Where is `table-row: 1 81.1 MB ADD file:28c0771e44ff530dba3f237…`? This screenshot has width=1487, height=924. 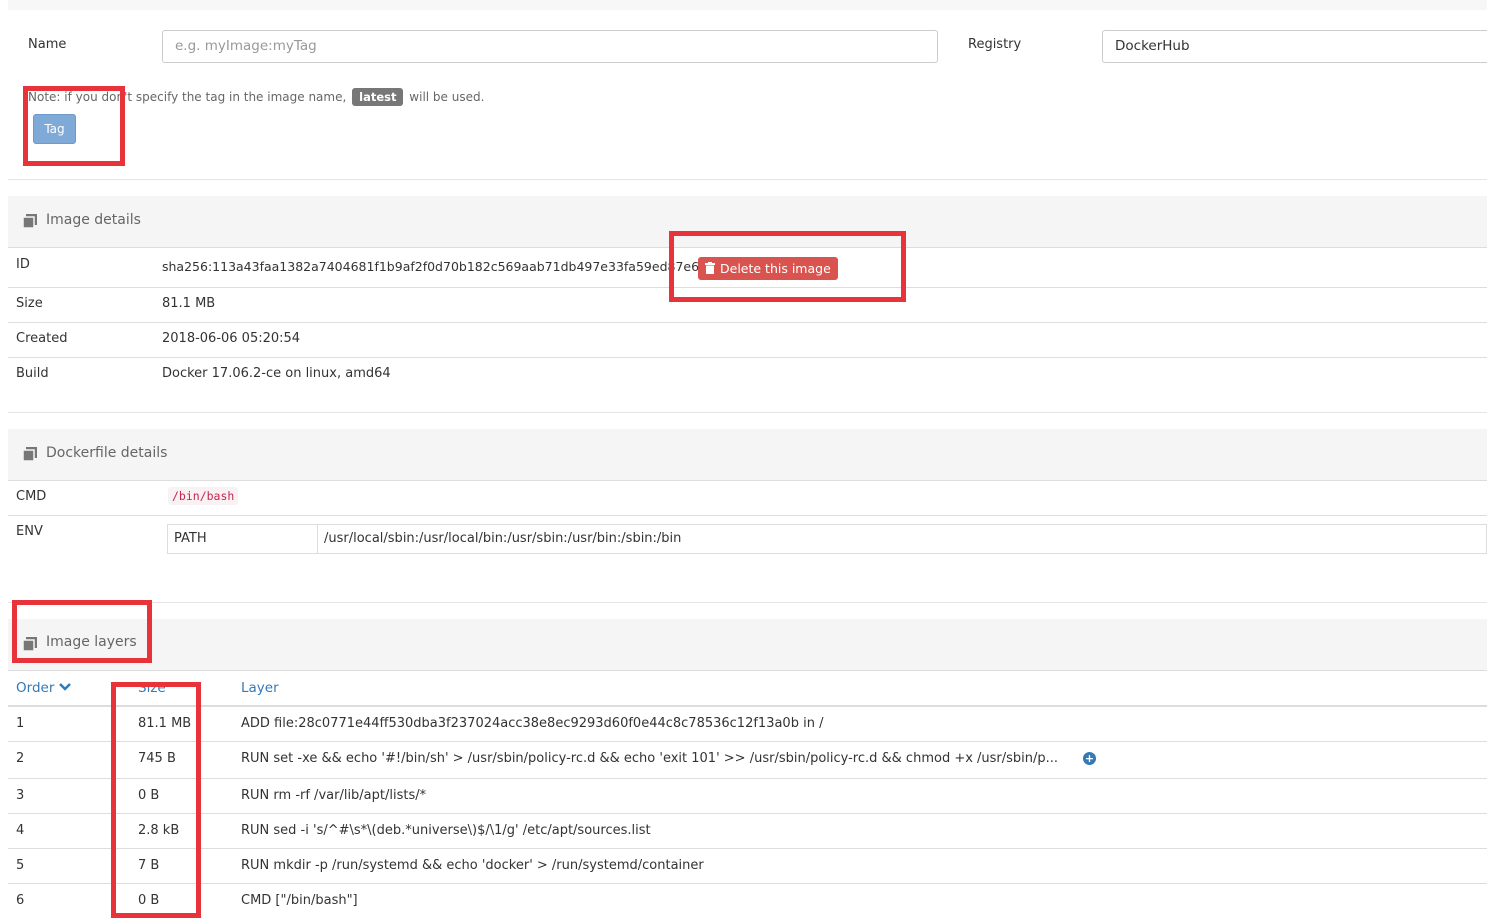
table-row: 1 81.1 MB ADD file:28c0771e44ff530dba3f237… is located at coordinates (747, 724).